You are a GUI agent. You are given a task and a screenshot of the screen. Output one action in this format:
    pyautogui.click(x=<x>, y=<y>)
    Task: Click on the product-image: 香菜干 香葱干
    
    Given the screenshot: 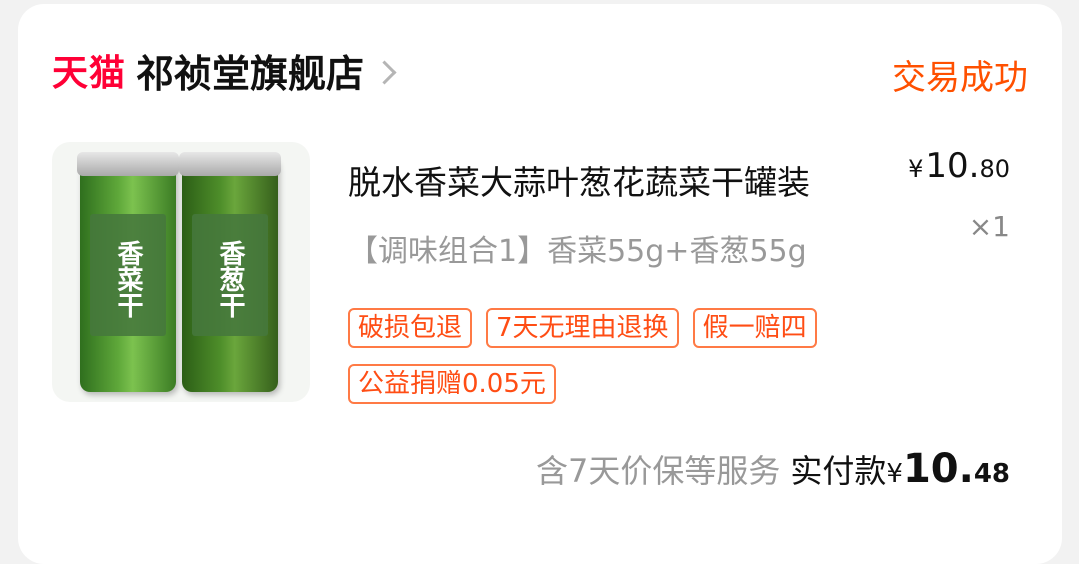 What is the action you would take?
    pyautogui.click(x=181, y=272)
    